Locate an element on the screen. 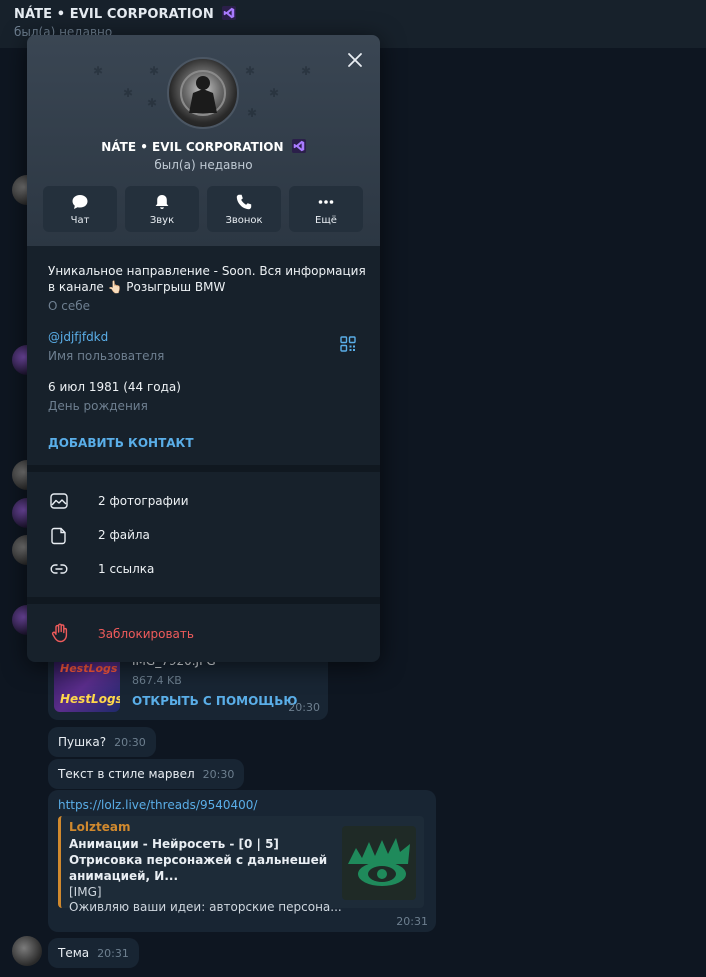 Image resolution: width=706 pixels, height=977 pixels. qr-code-icon is located at coordinates (348, 344).